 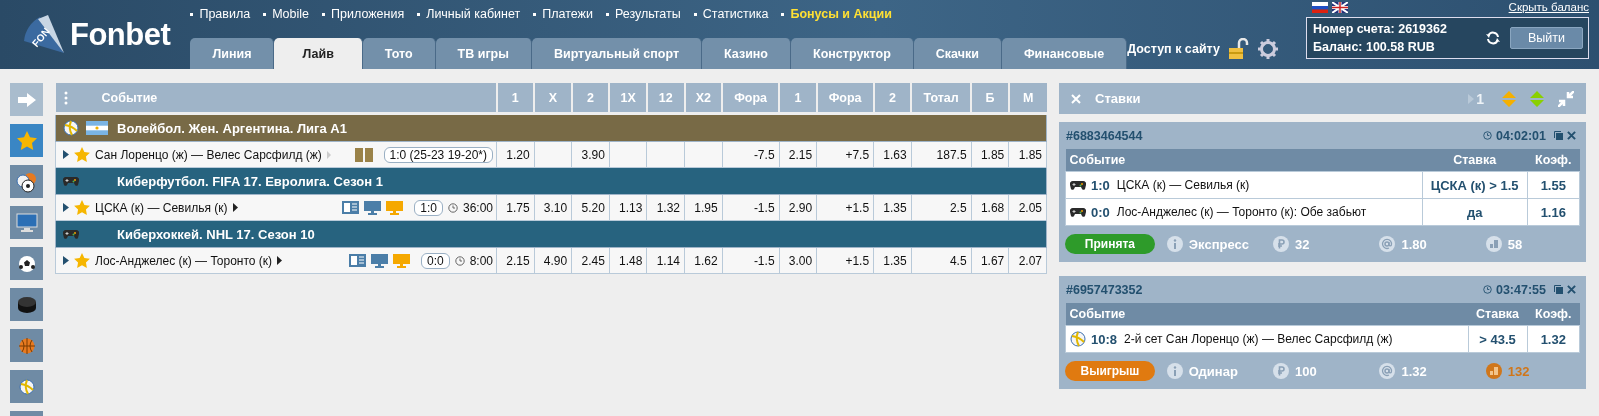 I want to click on nav-link: Правила, so click(x=220, y=14).